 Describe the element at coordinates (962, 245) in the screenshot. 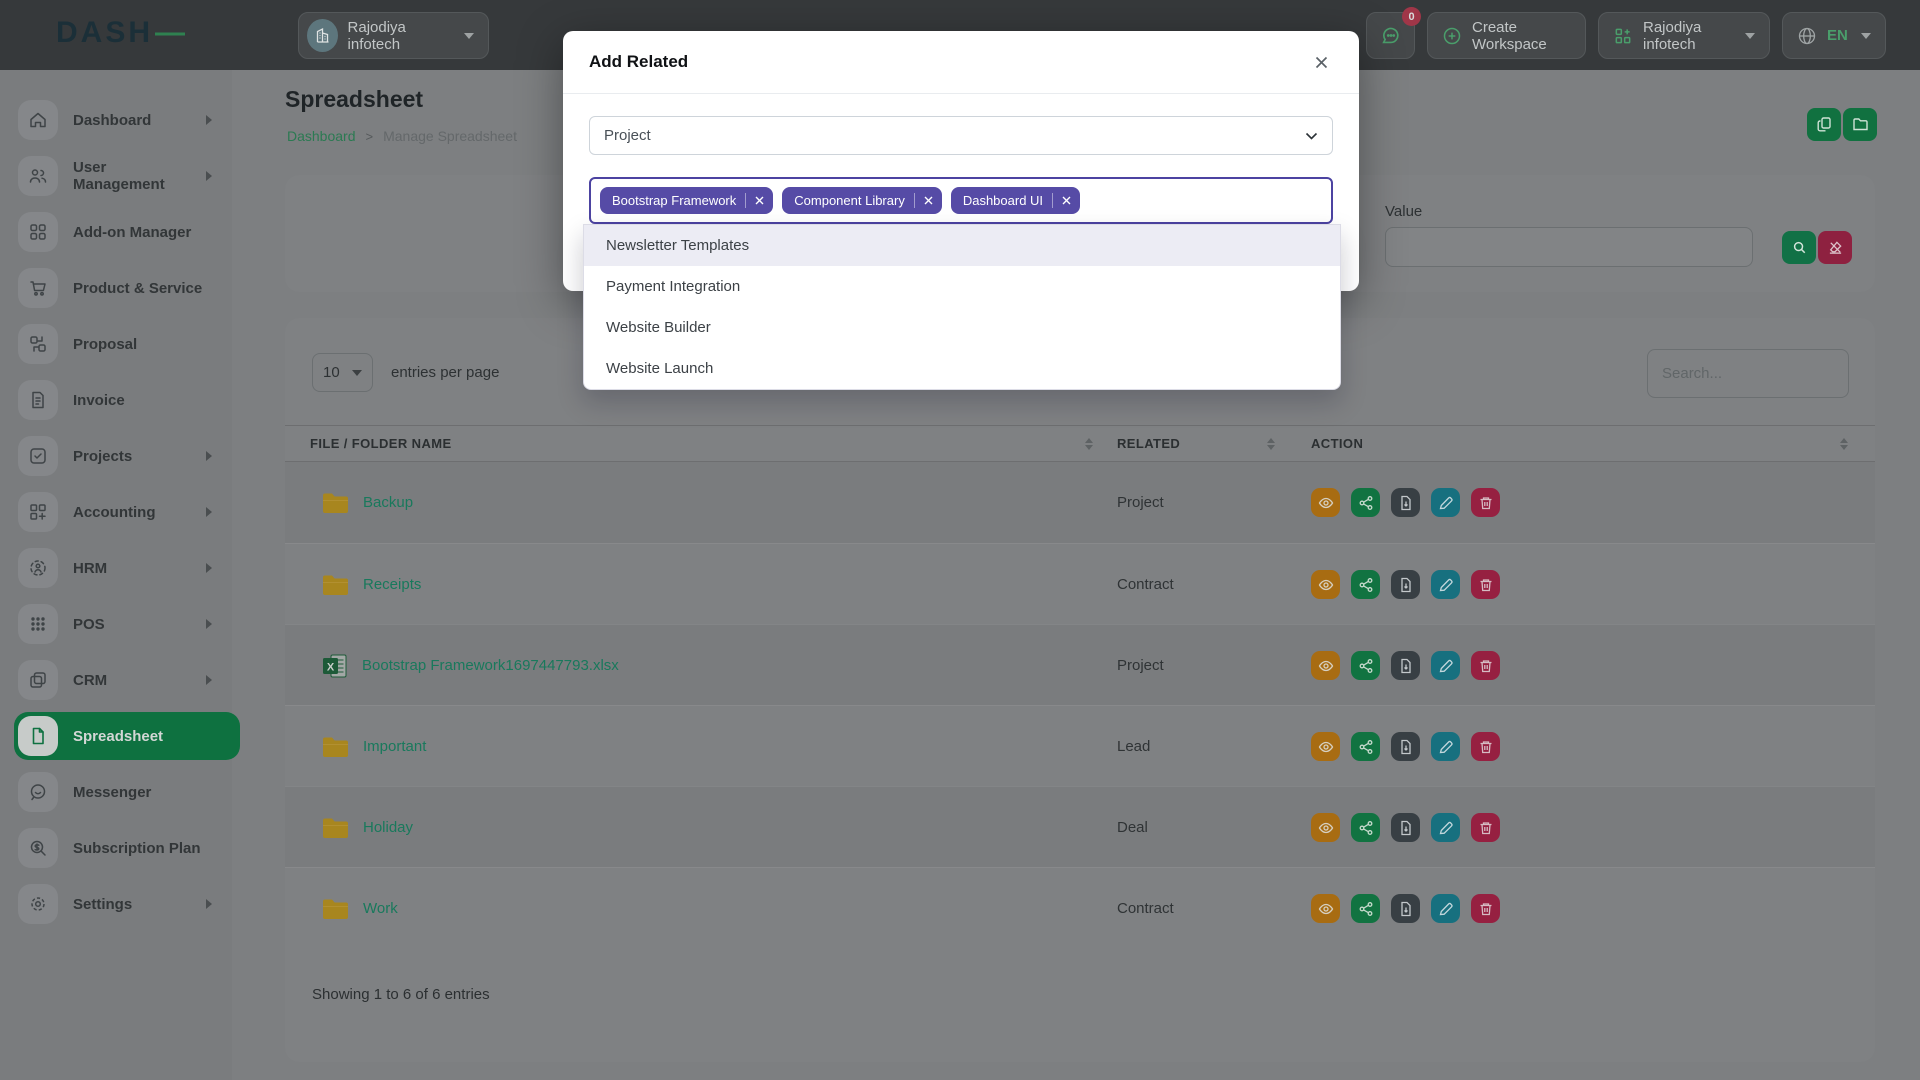

I see `dropdown-option: Newsletter Templates` at that location.